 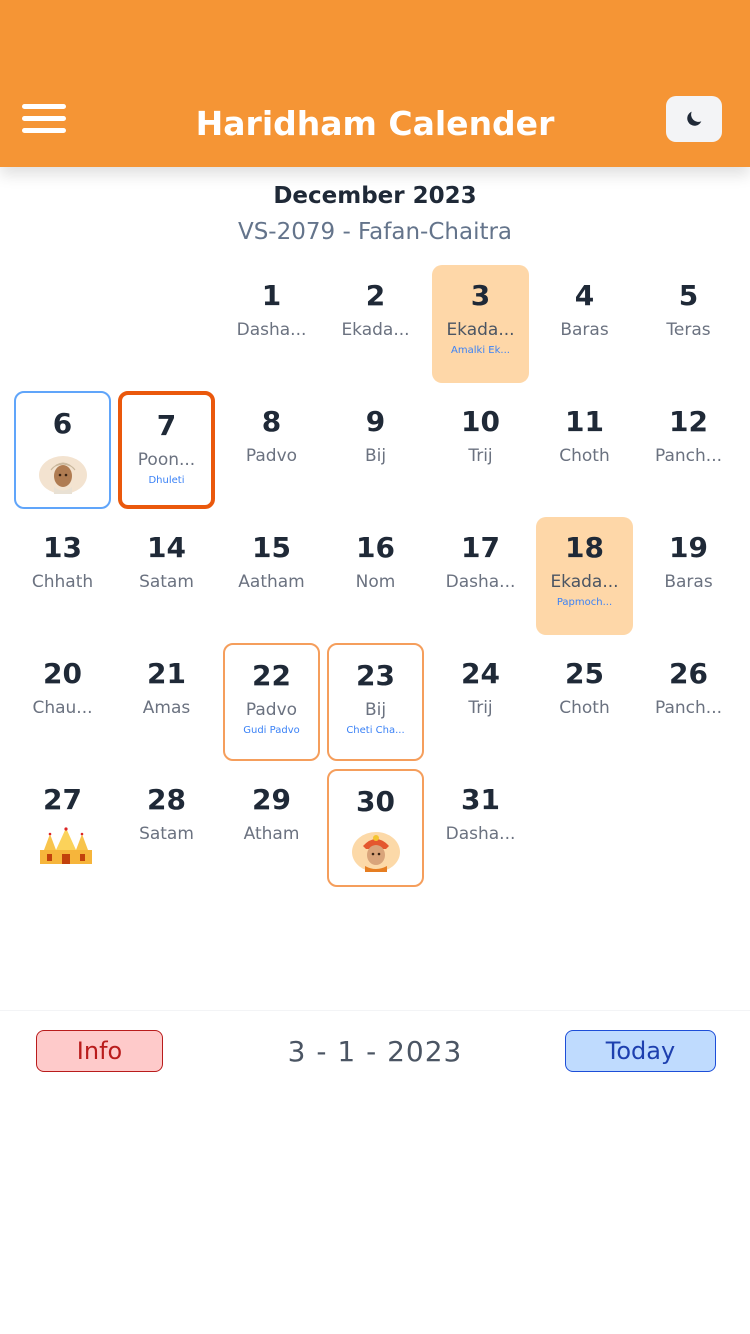 What do you see at coordinates (640, 1051) in the screenshot?
I see `today-button: Today` at bounding box center [640, 1051].